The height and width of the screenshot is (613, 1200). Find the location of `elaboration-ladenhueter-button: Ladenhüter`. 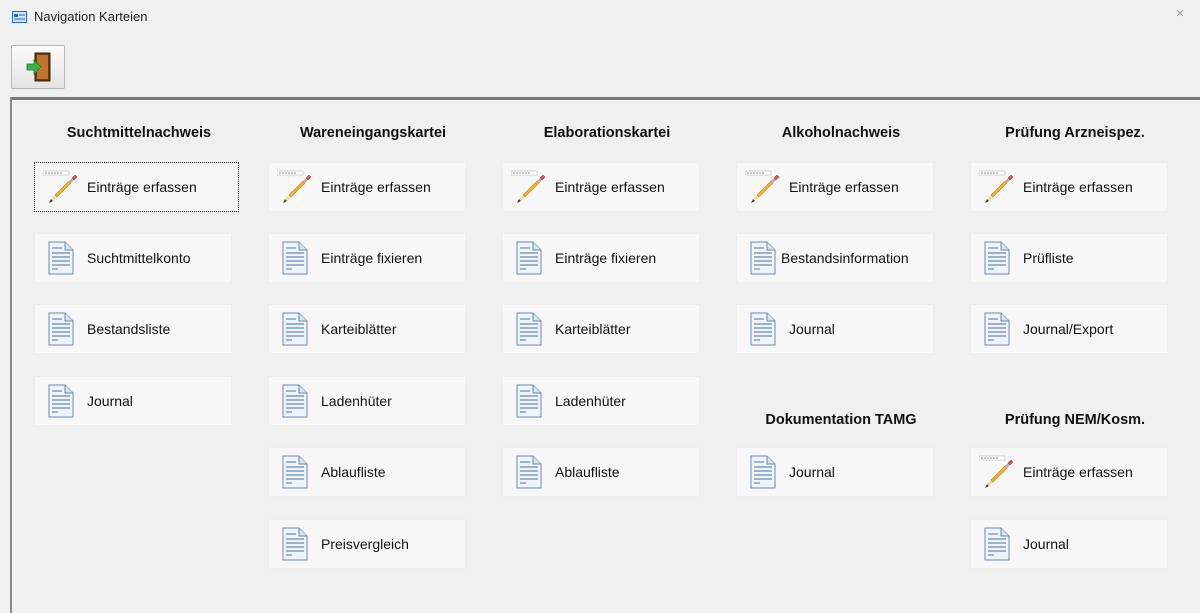

elaboration-ladenhueter-button: Ladenhüter is located at coordinates (601, 401).